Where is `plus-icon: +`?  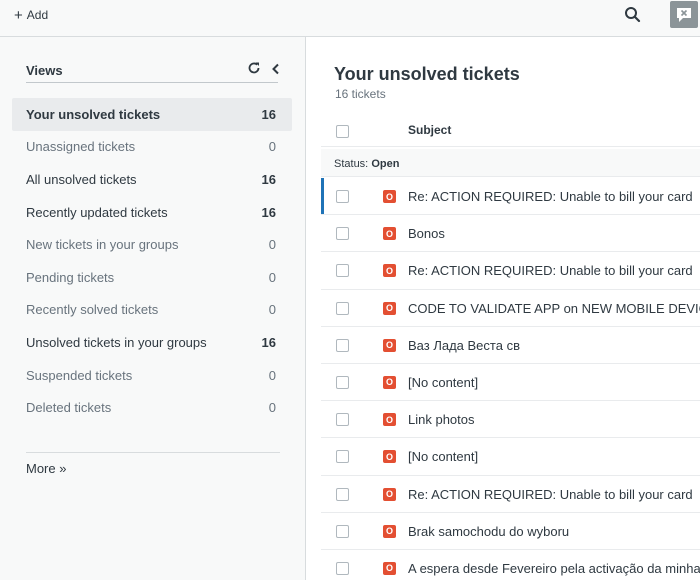 plus-icon: + is located at coordinates (18, 15).